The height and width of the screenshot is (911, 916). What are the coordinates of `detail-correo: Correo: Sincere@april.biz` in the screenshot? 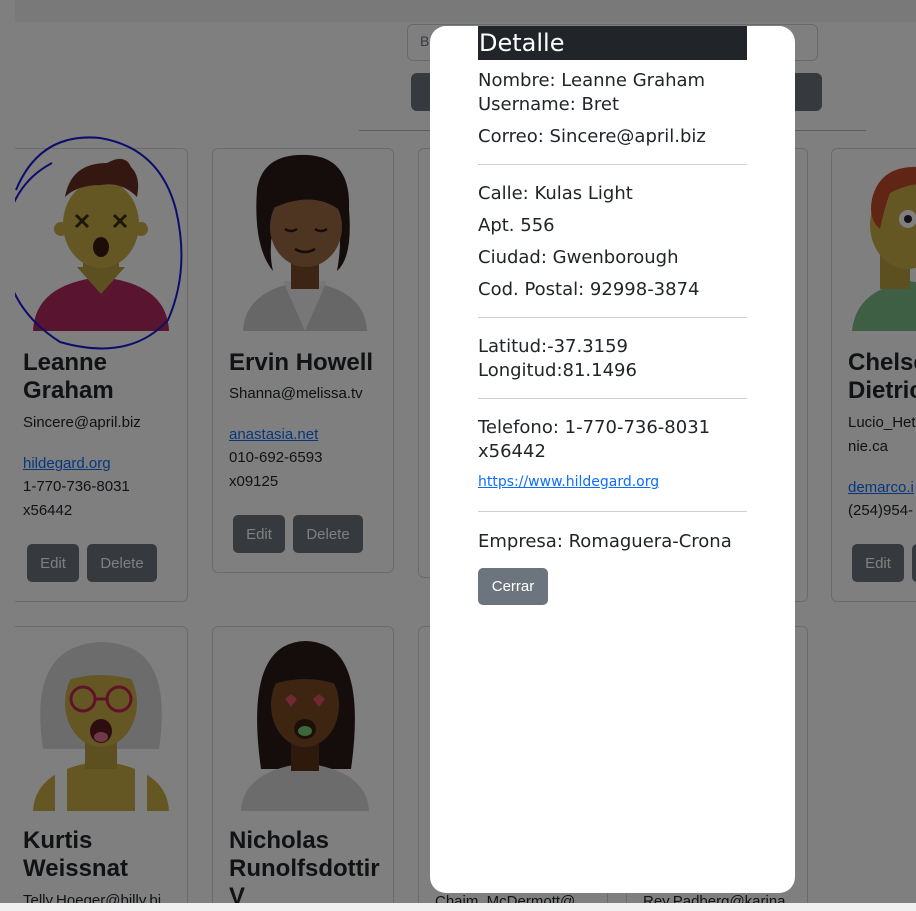 It's located at (592, 136).